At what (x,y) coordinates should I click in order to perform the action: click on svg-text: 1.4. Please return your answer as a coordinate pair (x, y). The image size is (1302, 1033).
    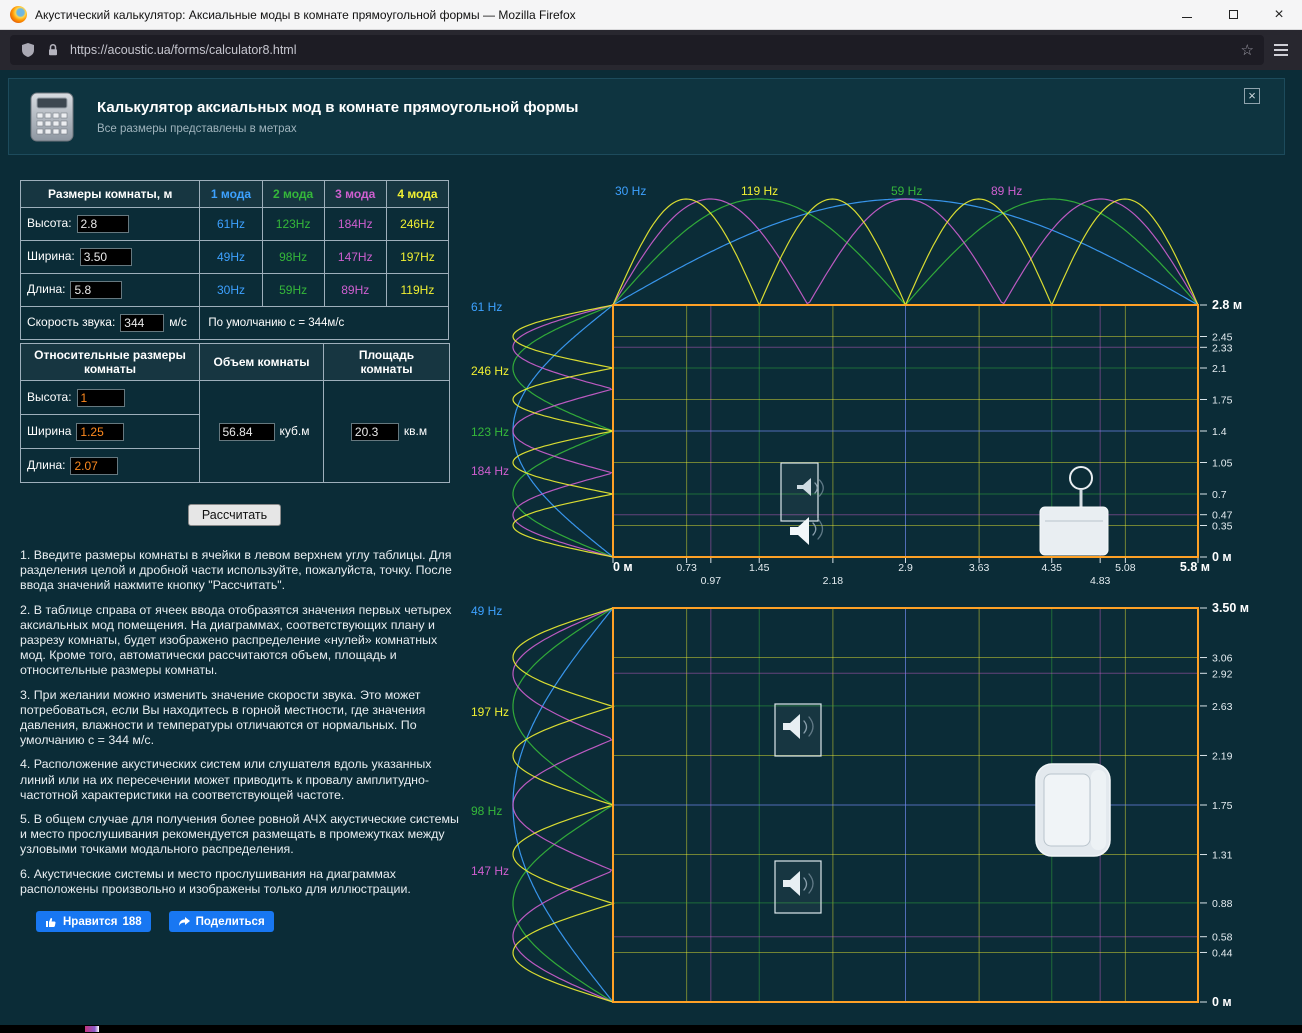
    Looking at the image, I should click on (1219, 432).